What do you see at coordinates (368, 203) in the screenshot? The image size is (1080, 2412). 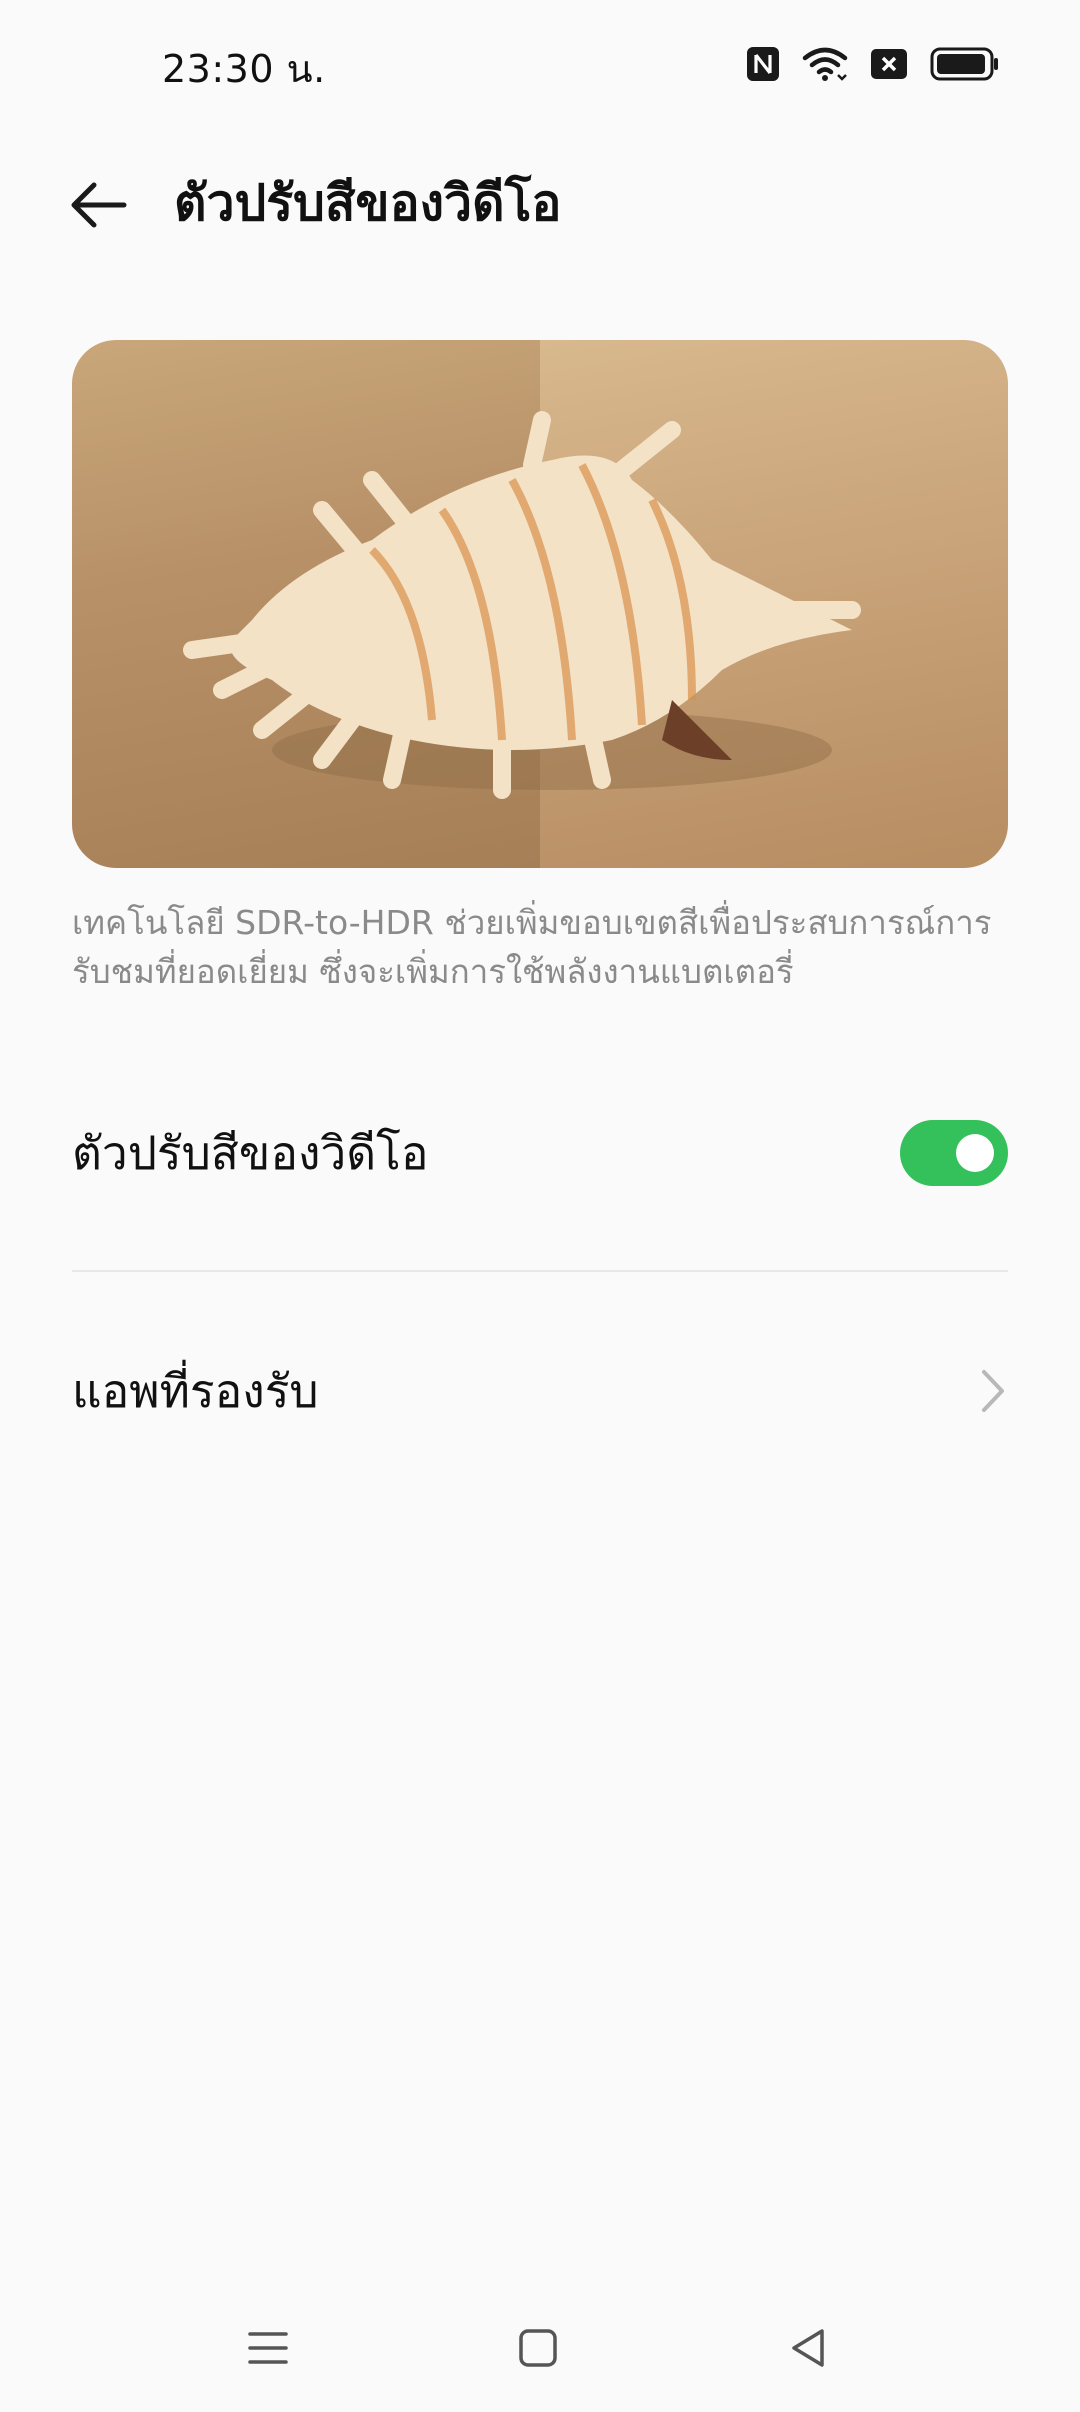 I see `page-title: ตัวปรับสีของวิดีโอ` at bounding box center [368, 203].